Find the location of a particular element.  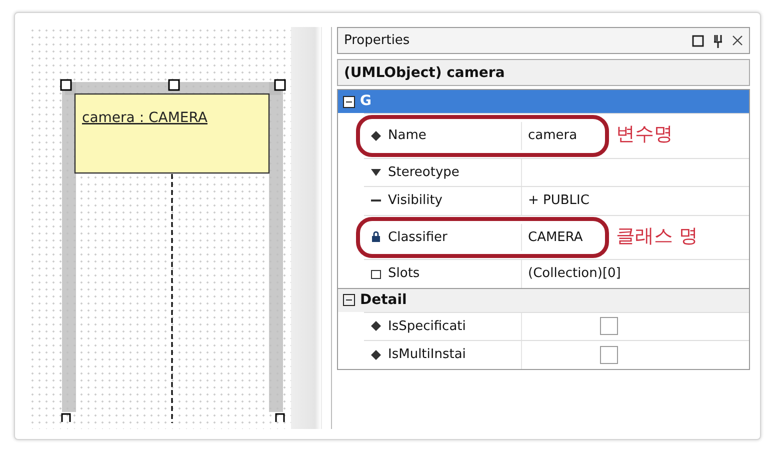

panel-title: Properties is located at coordinates (377, 41).